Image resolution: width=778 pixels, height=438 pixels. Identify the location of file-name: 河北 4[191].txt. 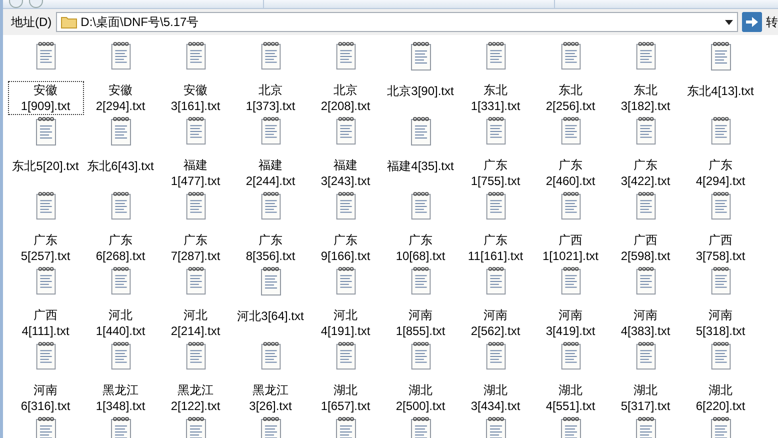
(345, 323).